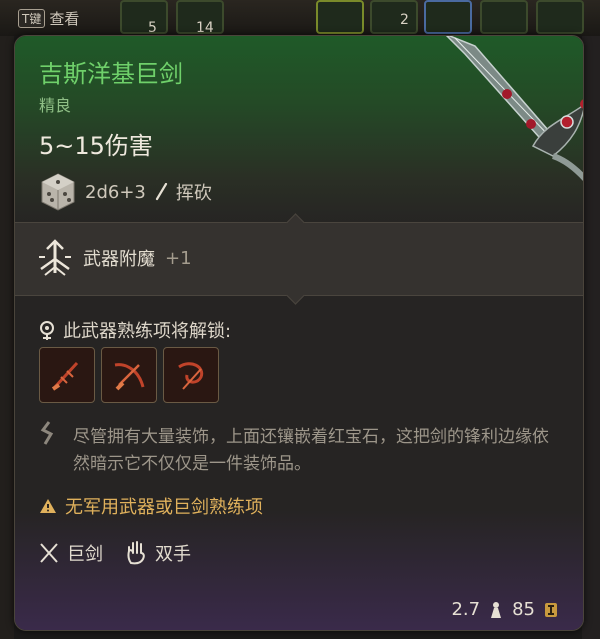 The width and height of the screenshot is (600, 639). What do you see at coordinates (47, 433) in the screenshot?
I see `quote-icon` at bounding box center [47, 433].